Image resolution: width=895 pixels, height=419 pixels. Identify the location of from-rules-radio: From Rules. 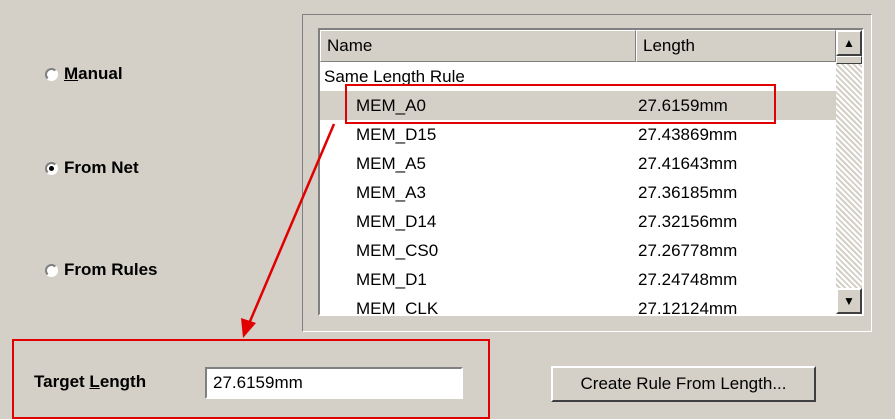
(101, 270).